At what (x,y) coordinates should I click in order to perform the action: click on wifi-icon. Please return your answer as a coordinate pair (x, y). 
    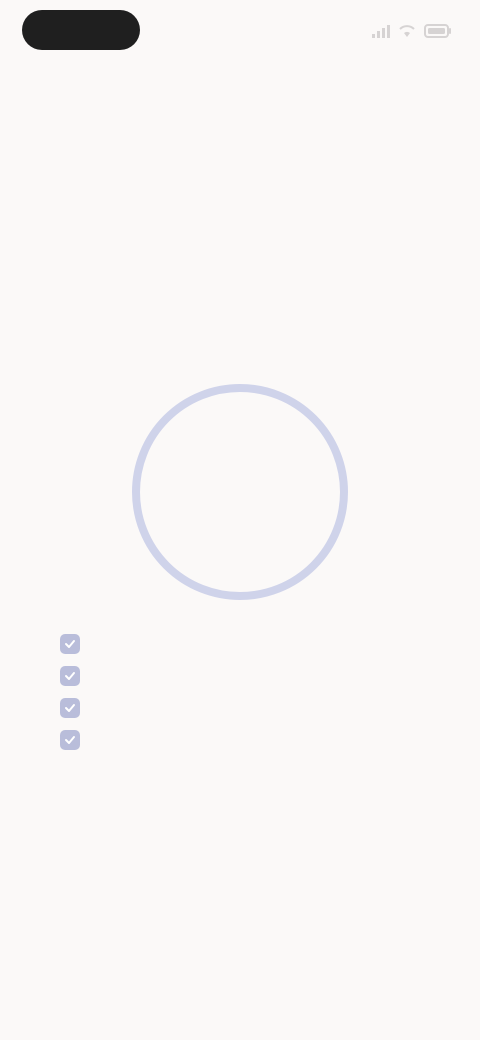
    Looking at the image, I should click on (407, 31).